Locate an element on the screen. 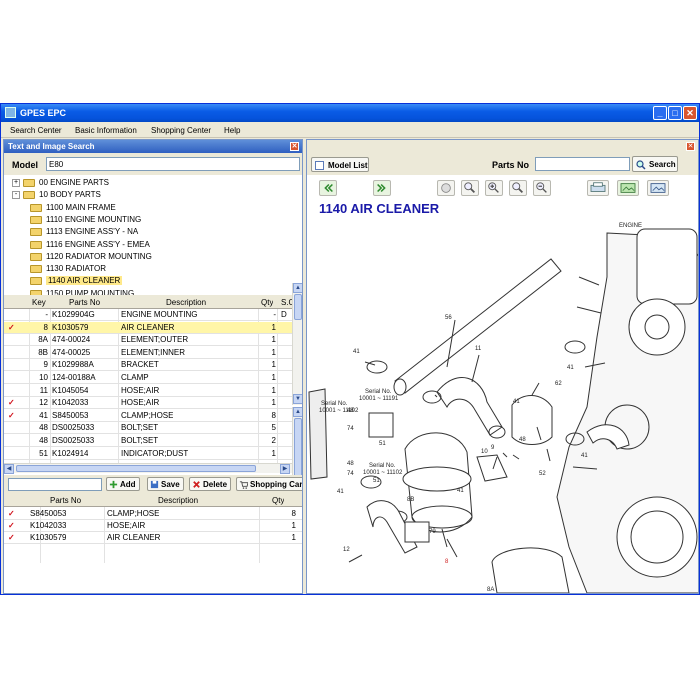 This screenshot has width=700, height=700. add-button: Add is located at coordinates (123, 484).